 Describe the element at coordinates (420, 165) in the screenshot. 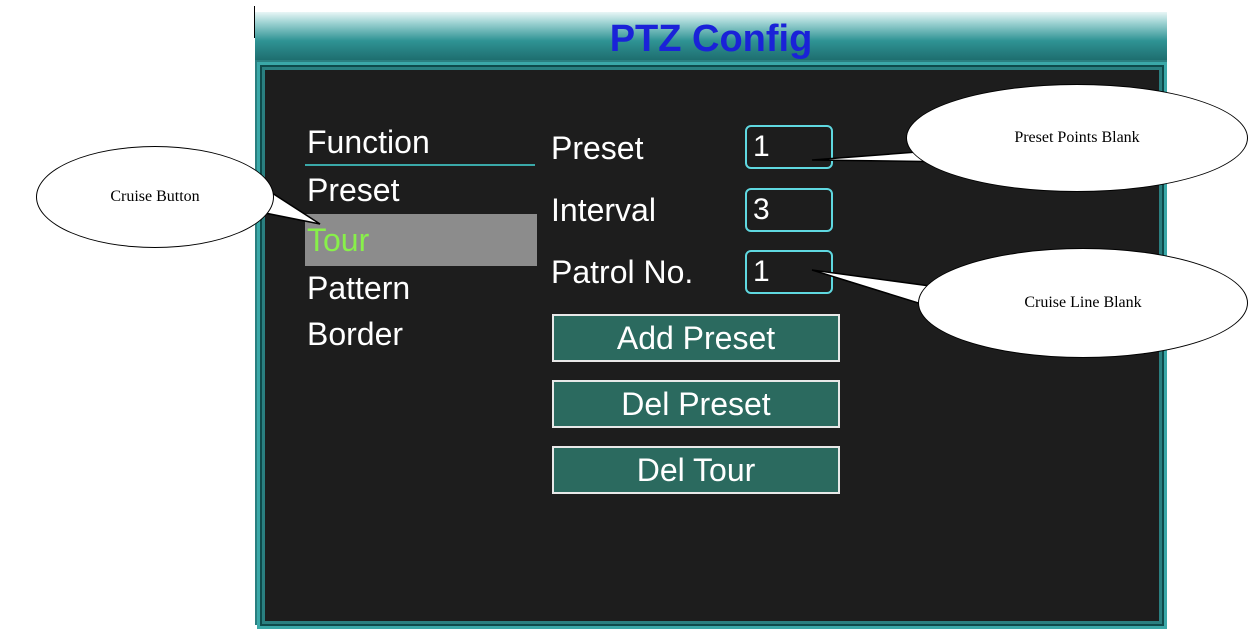

I see `menu-header-underline` at that location.